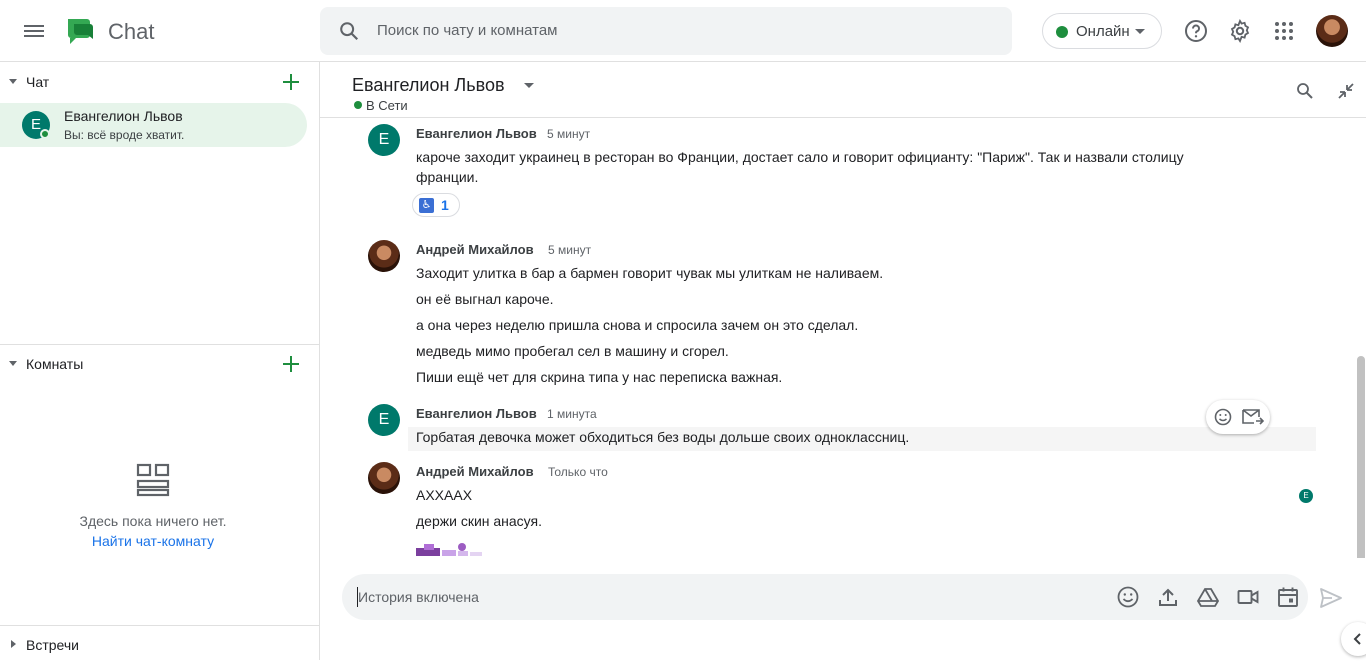 This screenshot has width=1366, height=665. What do you see at coordinates (1346, 91) in the screenshot?
I see `collapse-window-icon` at bounding box center [1346, 91].